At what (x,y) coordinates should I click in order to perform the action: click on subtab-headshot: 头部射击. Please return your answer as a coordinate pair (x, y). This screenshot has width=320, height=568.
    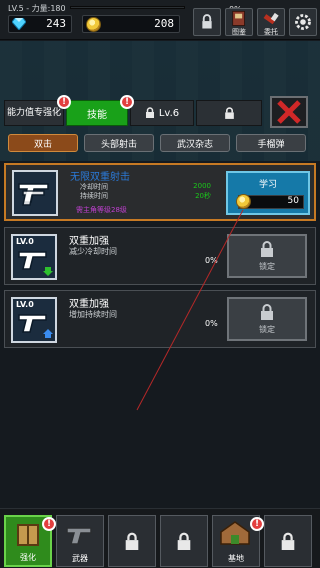
    Looking at the image, I should click on (119, 143).